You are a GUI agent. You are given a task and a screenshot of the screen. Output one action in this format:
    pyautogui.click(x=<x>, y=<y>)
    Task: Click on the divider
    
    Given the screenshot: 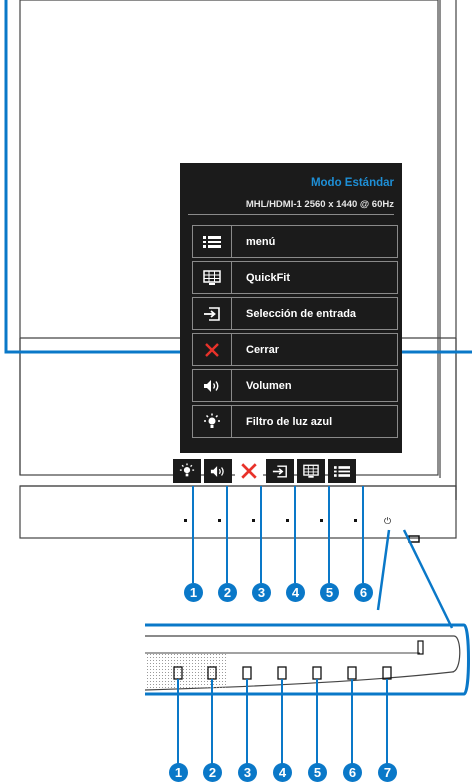 What is the action you would take?
    pyautogui.click(x=291, y=214)
    